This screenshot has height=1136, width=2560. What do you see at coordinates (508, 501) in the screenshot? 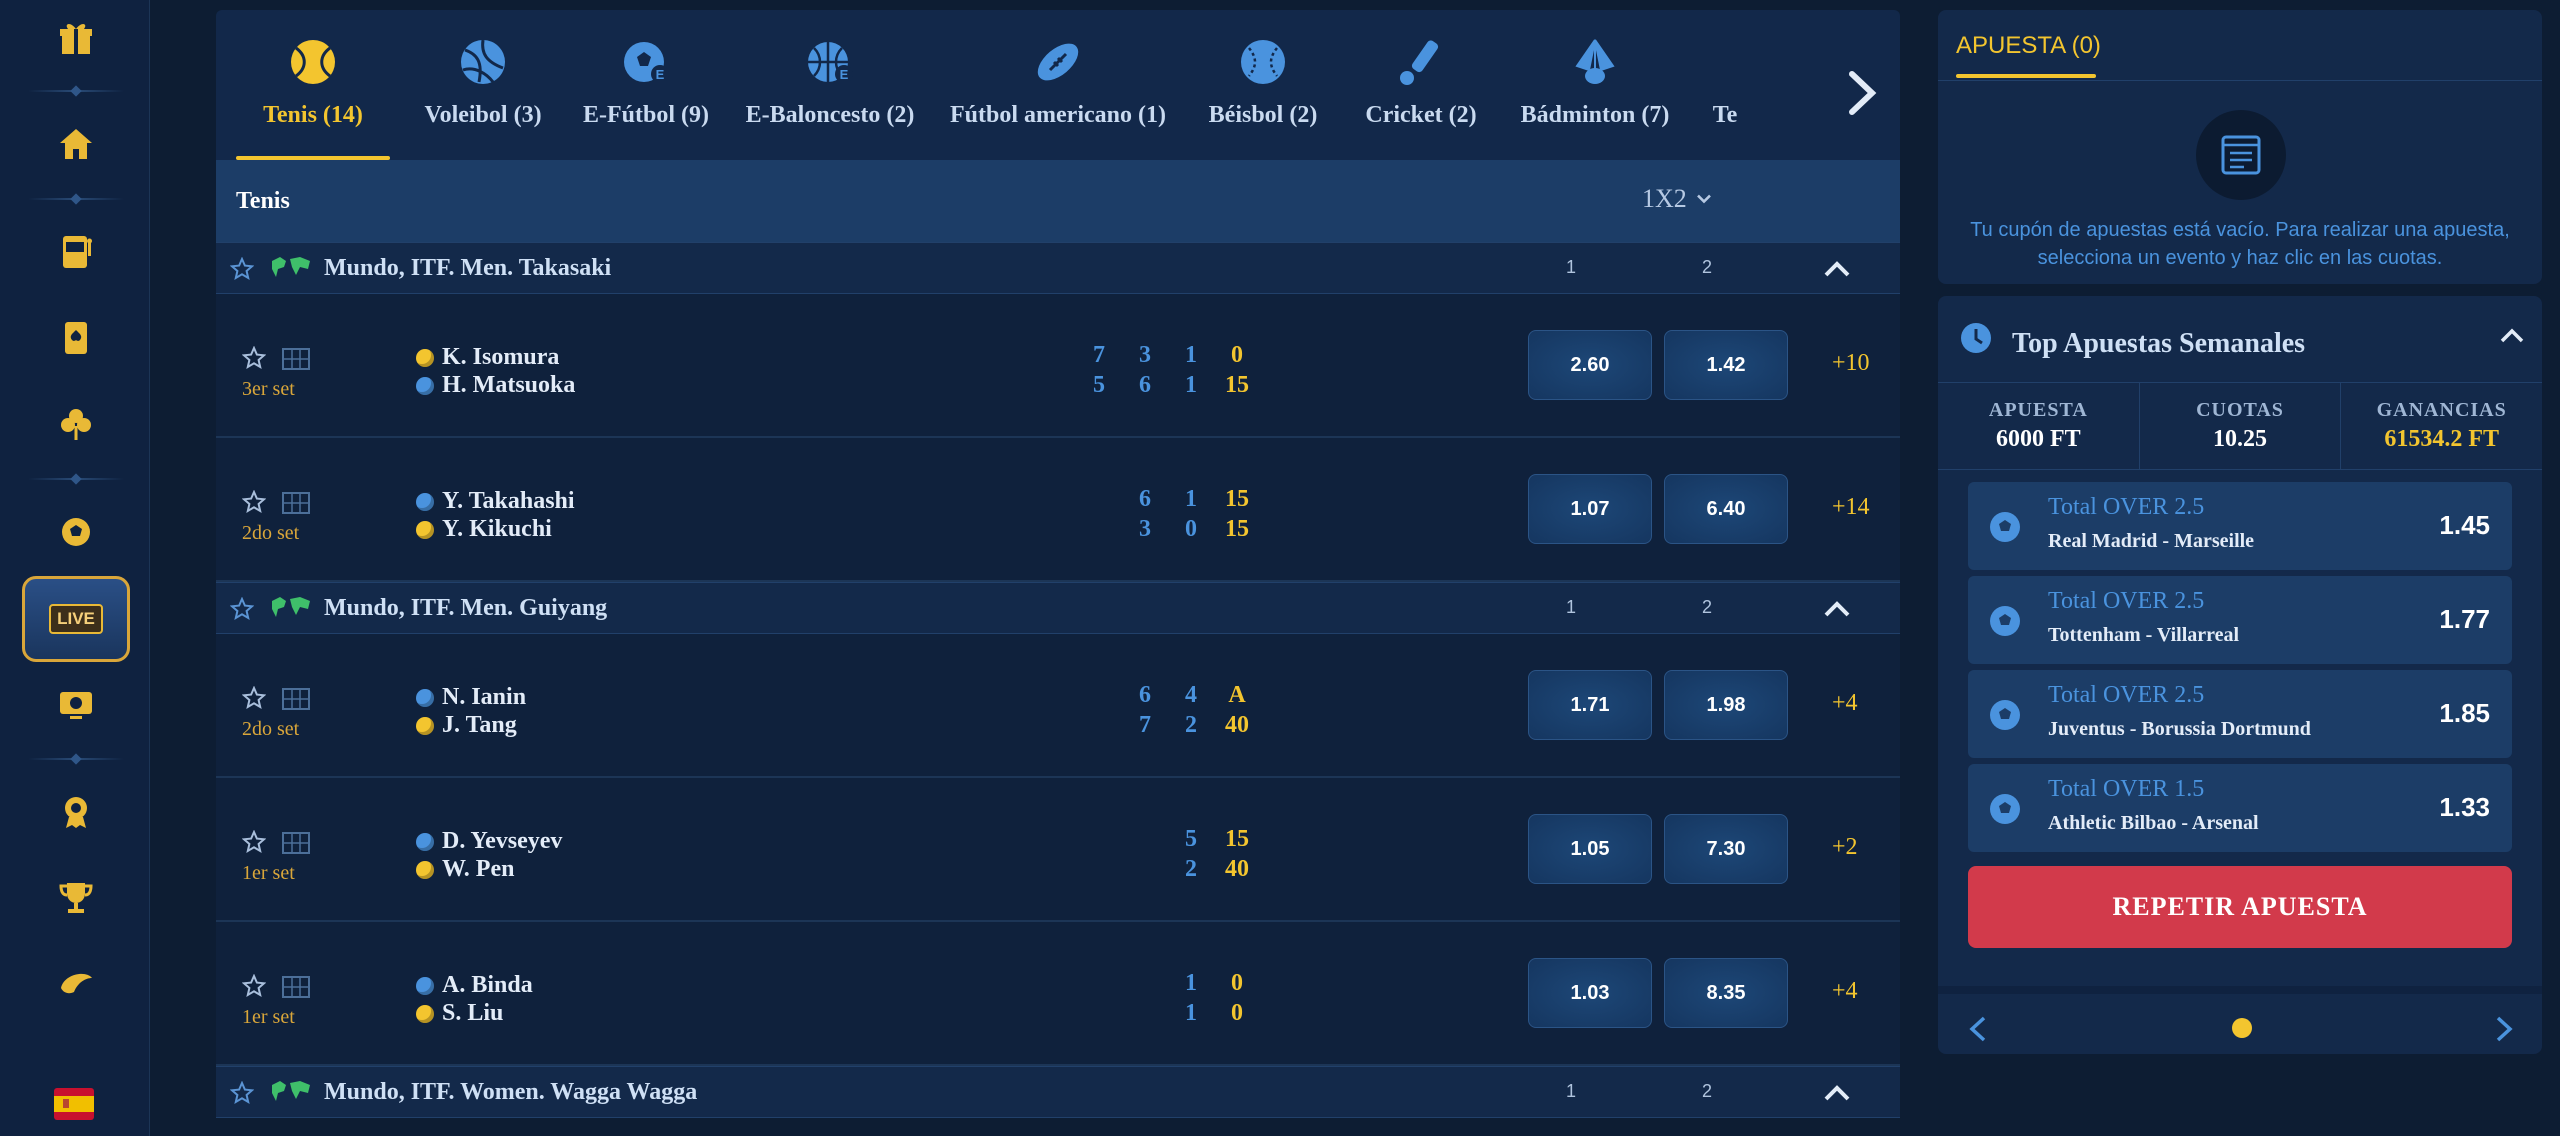
I see `player-name: Y. Takahashi` at bounding box center [508, 501].